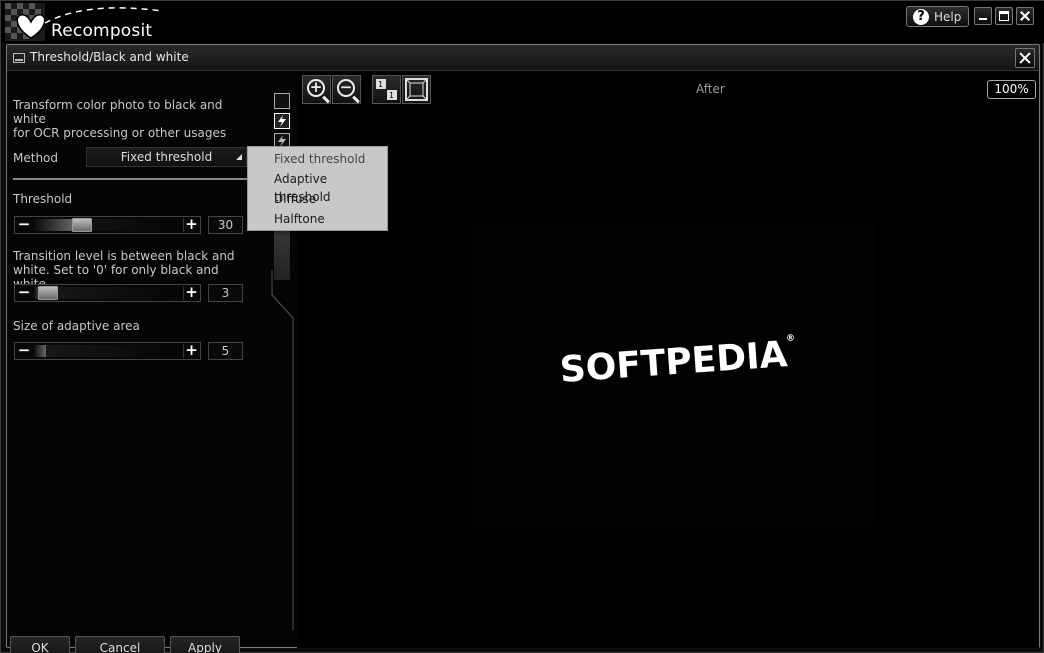  Describe the element at coordinates (673, 362) in the screenshot. I see `image-text: SOFTPEDIA` at that location.